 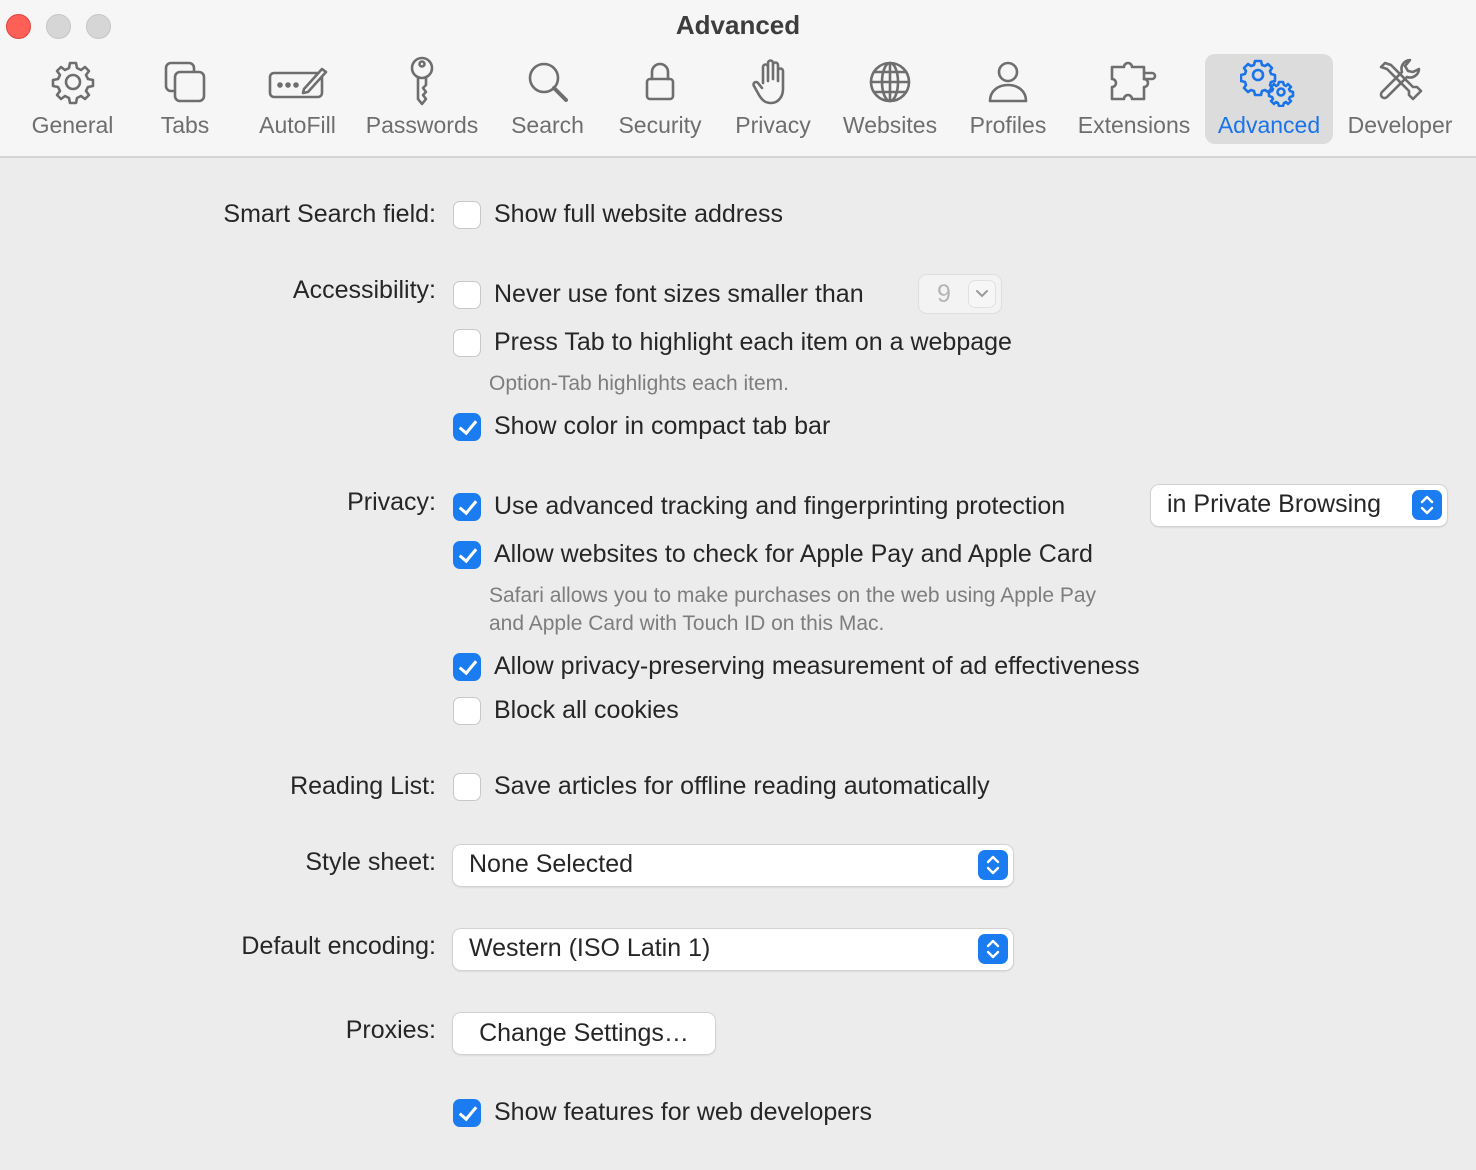 What do you see at coordinates (467, 1113) in the screenshot?
I see `web-developer-features-checkbox` at bounding box center [467, 1113].